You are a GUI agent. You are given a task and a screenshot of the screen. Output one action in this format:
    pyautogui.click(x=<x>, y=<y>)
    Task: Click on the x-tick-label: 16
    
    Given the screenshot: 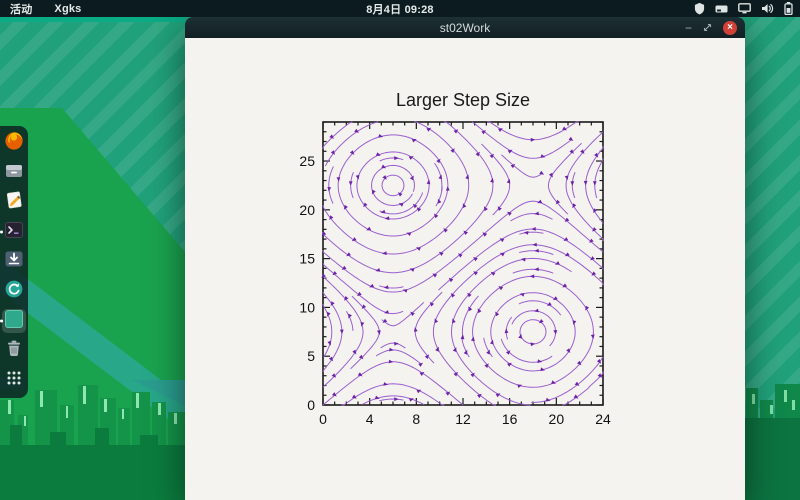 What is the action you would take?
    pyautogui.click(x=510, y=419)
    